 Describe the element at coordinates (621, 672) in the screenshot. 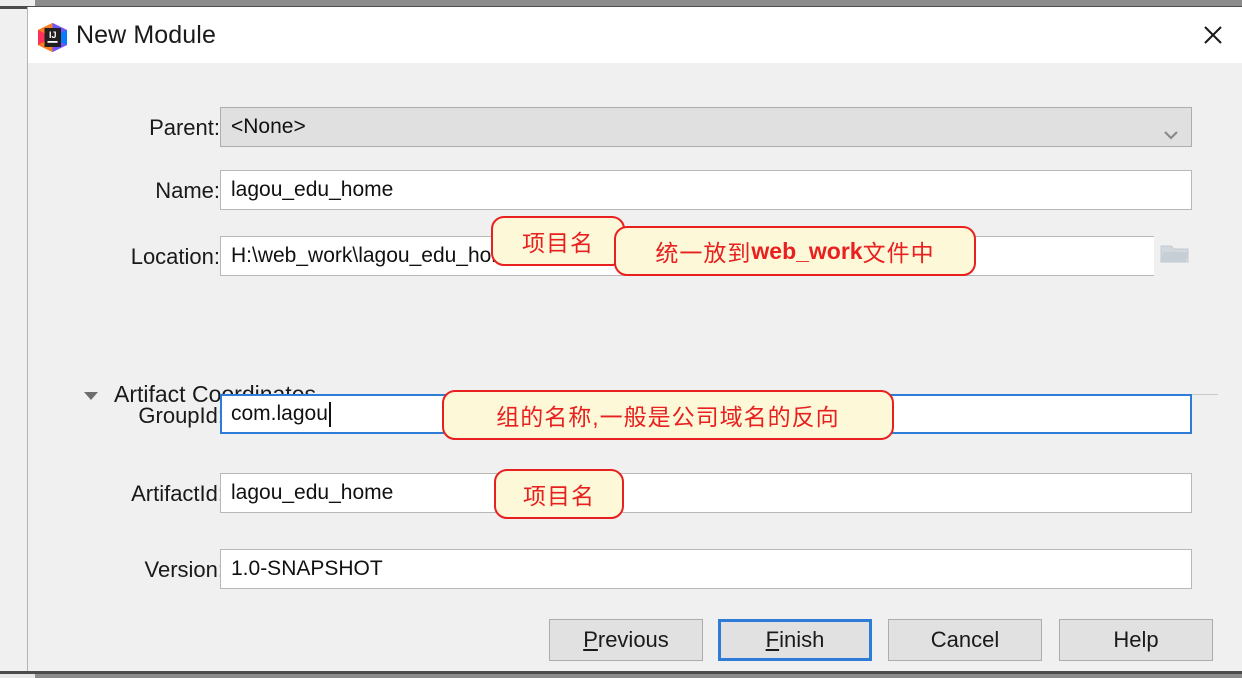

I see `background-window-bottom-border` at that location.